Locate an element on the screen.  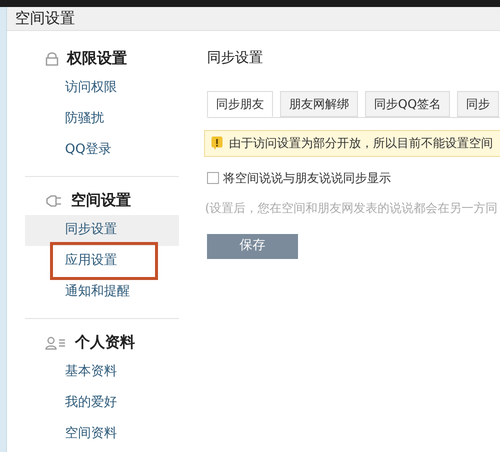
section-heading: 空间设置 is located at coordinates (101, 201).